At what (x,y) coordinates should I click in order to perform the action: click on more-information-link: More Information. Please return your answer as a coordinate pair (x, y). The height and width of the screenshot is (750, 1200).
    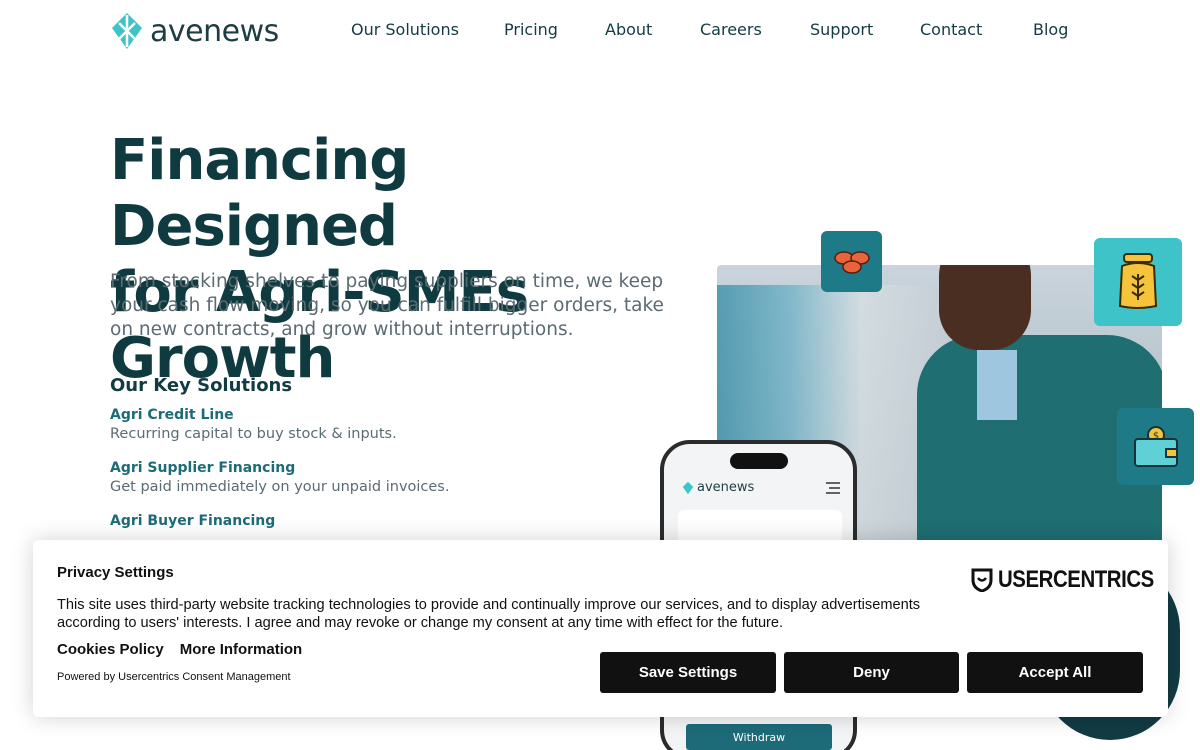
    Looking at the image, I should click on (241, 649).